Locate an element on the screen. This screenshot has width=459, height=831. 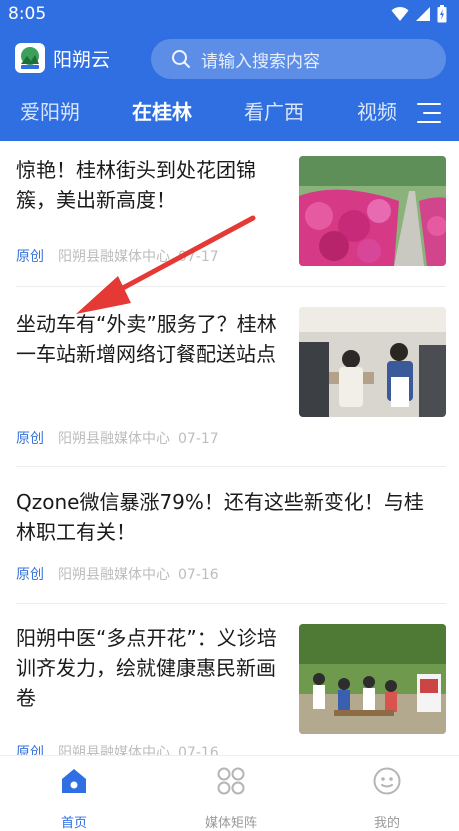
article-thumbnail-clinic is located at coordinates (372, 679).